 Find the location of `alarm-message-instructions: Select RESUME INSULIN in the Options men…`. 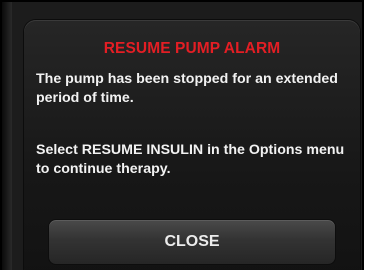

alarm-message-instructions: Select RESUME INSULIN in the Options men… is located at coordinates (190, 159).